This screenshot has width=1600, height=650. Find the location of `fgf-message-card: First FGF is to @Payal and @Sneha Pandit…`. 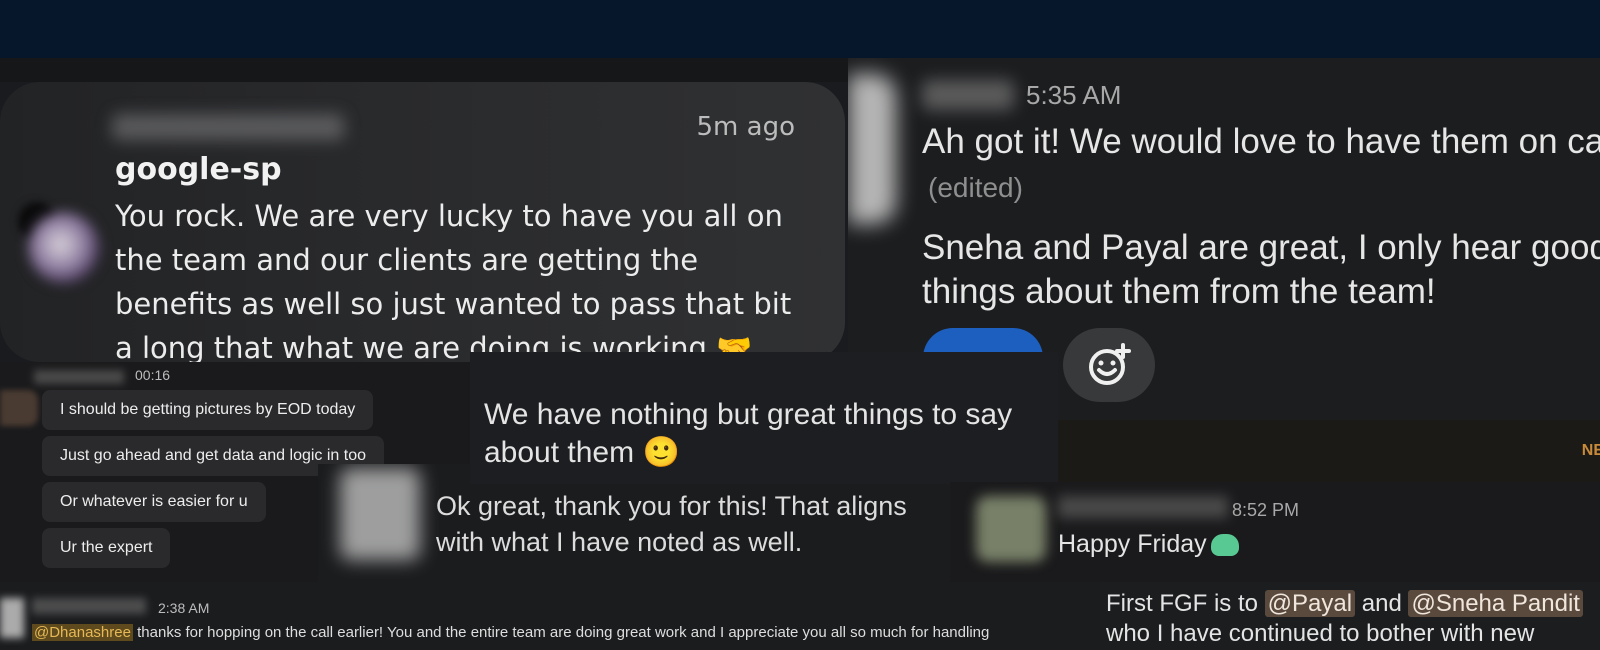

fgf-message-card: First FGF is to @Payal and @Sneha Pandit… is located at coordinates (1350, 616).